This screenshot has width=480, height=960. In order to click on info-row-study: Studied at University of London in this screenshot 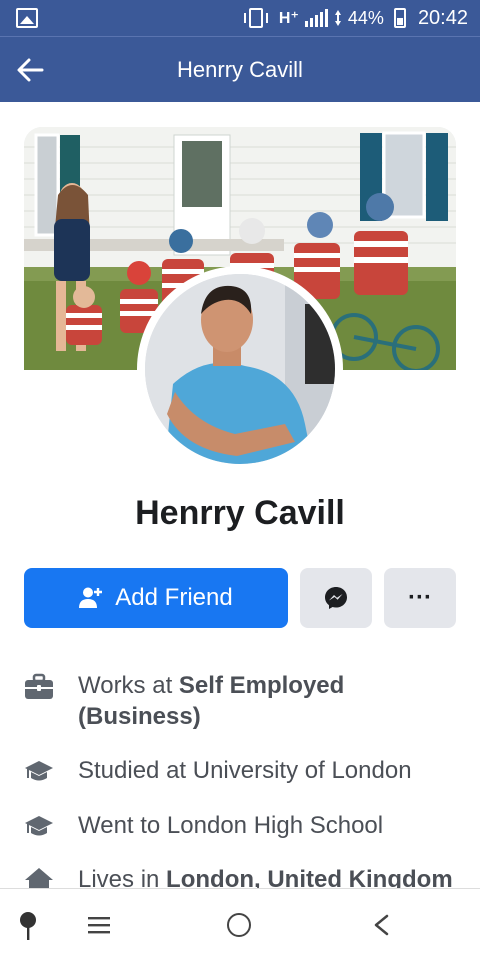, I will do `click(244, 770)`.